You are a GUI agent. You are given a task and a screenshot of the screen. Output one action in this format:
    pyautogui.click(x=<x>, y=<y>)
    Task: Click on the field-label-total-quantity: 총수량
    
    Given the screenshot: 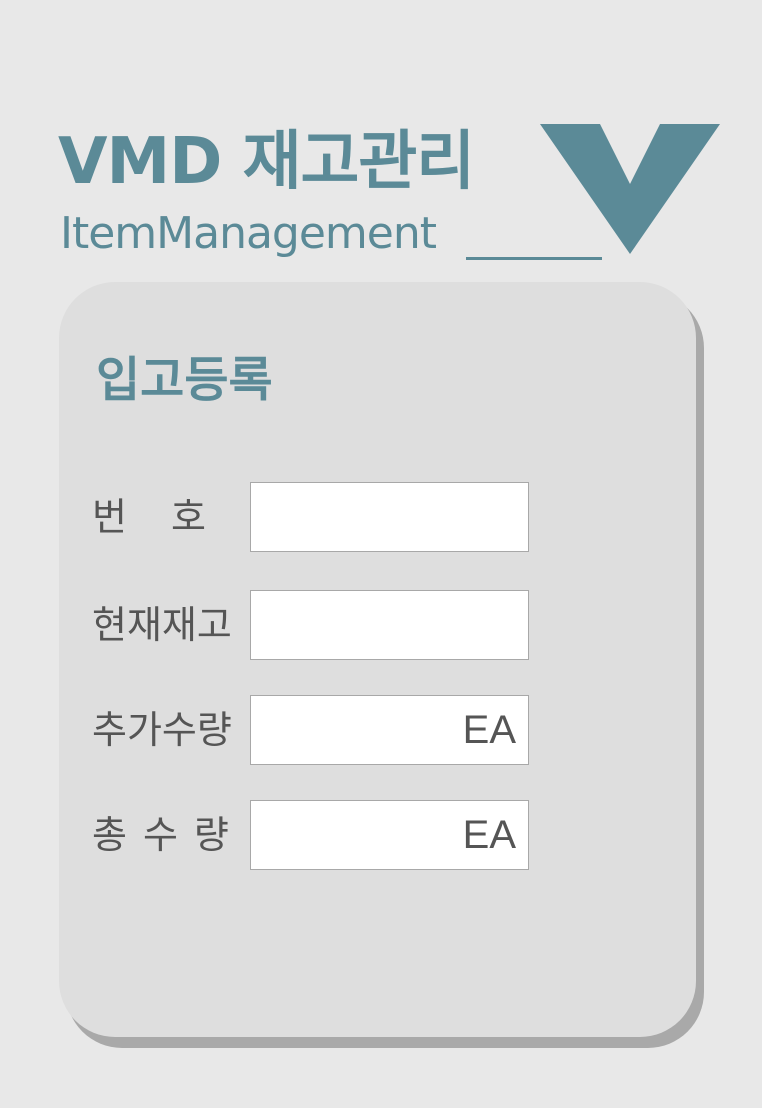 What is the action you would take?
    pyautogui.click(x=168, y=835)
    